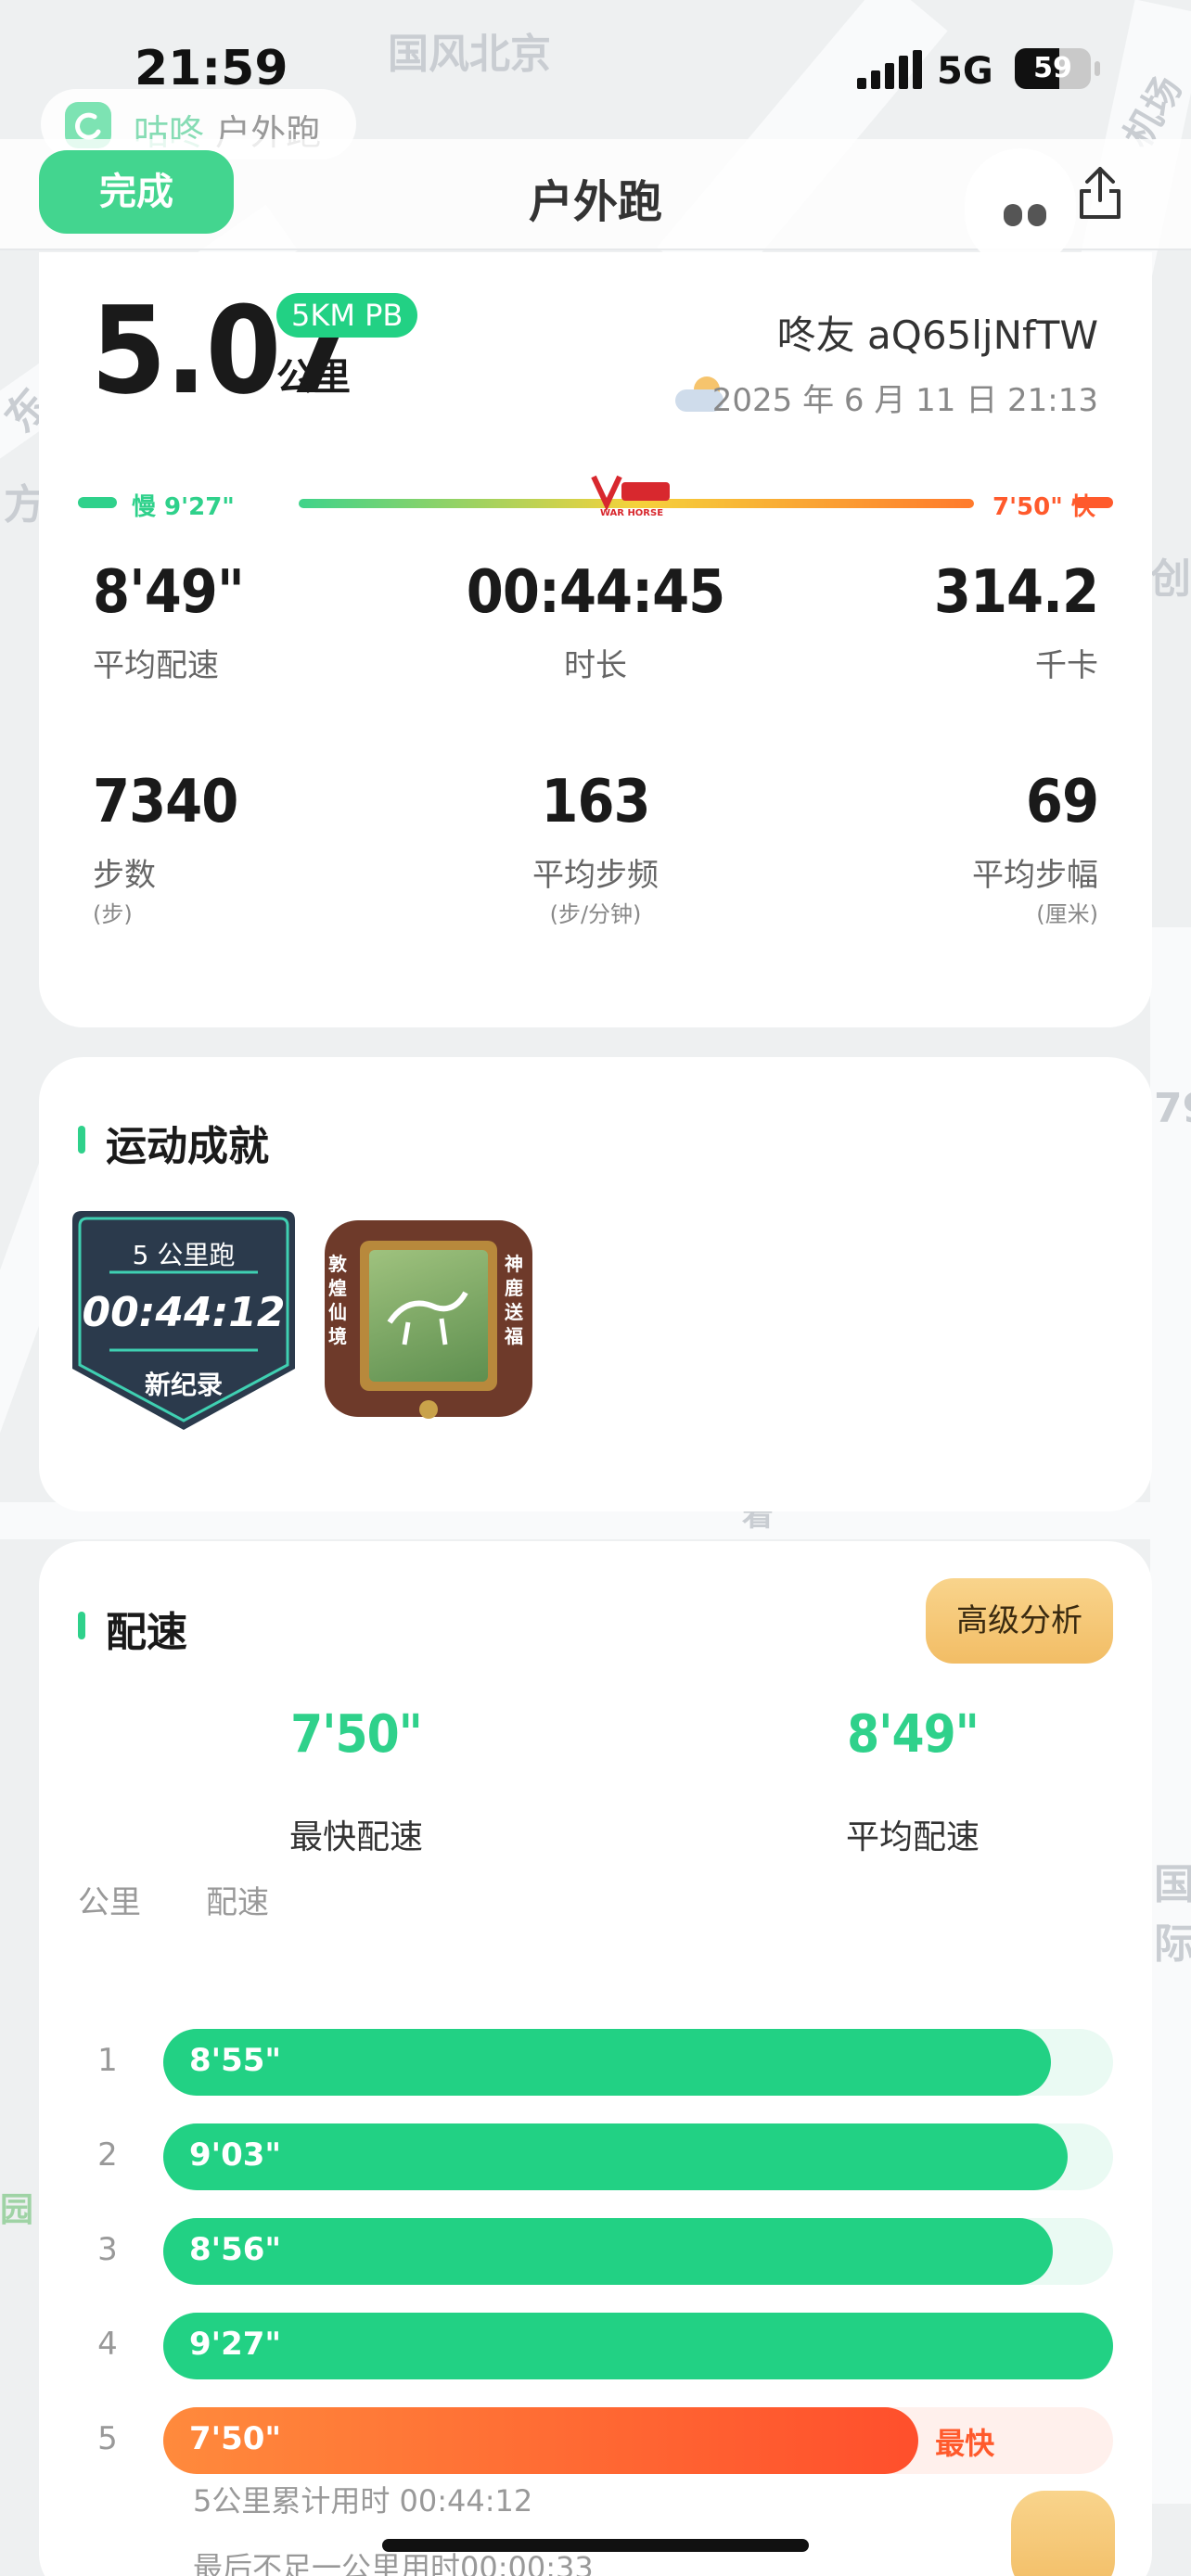  What do you see at coordinates (937, 335) in the screenshot?
I see `user-name: 咚友 aQ65ljNfTW` at bounding box center [937, 335].